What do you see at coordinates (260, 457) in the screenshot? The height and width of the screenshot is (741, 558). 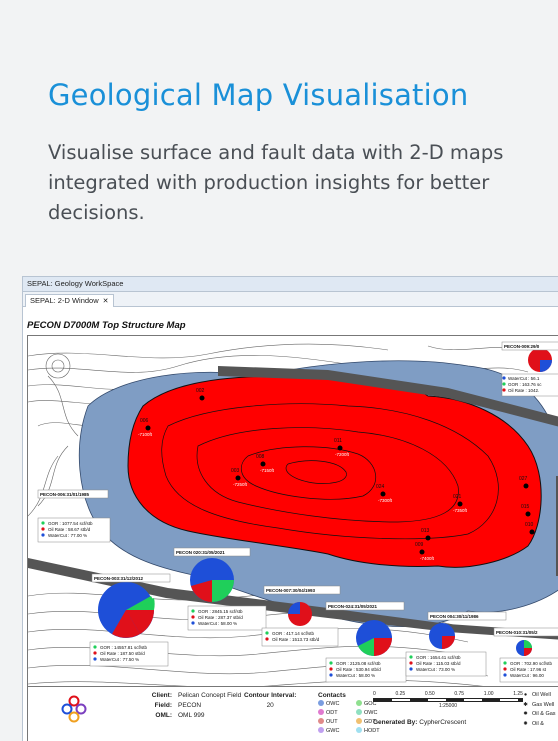 I see `map-point-label-3: 008` at bounding box center [260, 457].